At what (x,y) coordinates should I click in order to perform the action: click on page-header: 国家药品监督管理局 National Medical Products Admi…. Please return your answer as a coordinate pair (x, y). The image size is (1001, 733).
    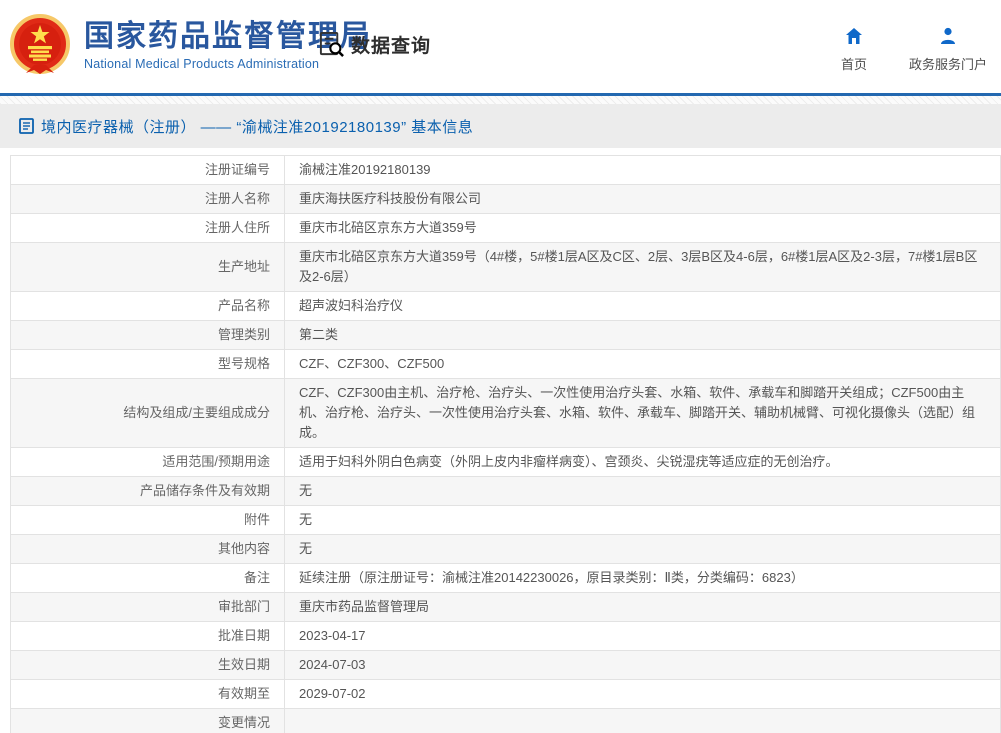
    Looking at the image, I should click on (500, 46).